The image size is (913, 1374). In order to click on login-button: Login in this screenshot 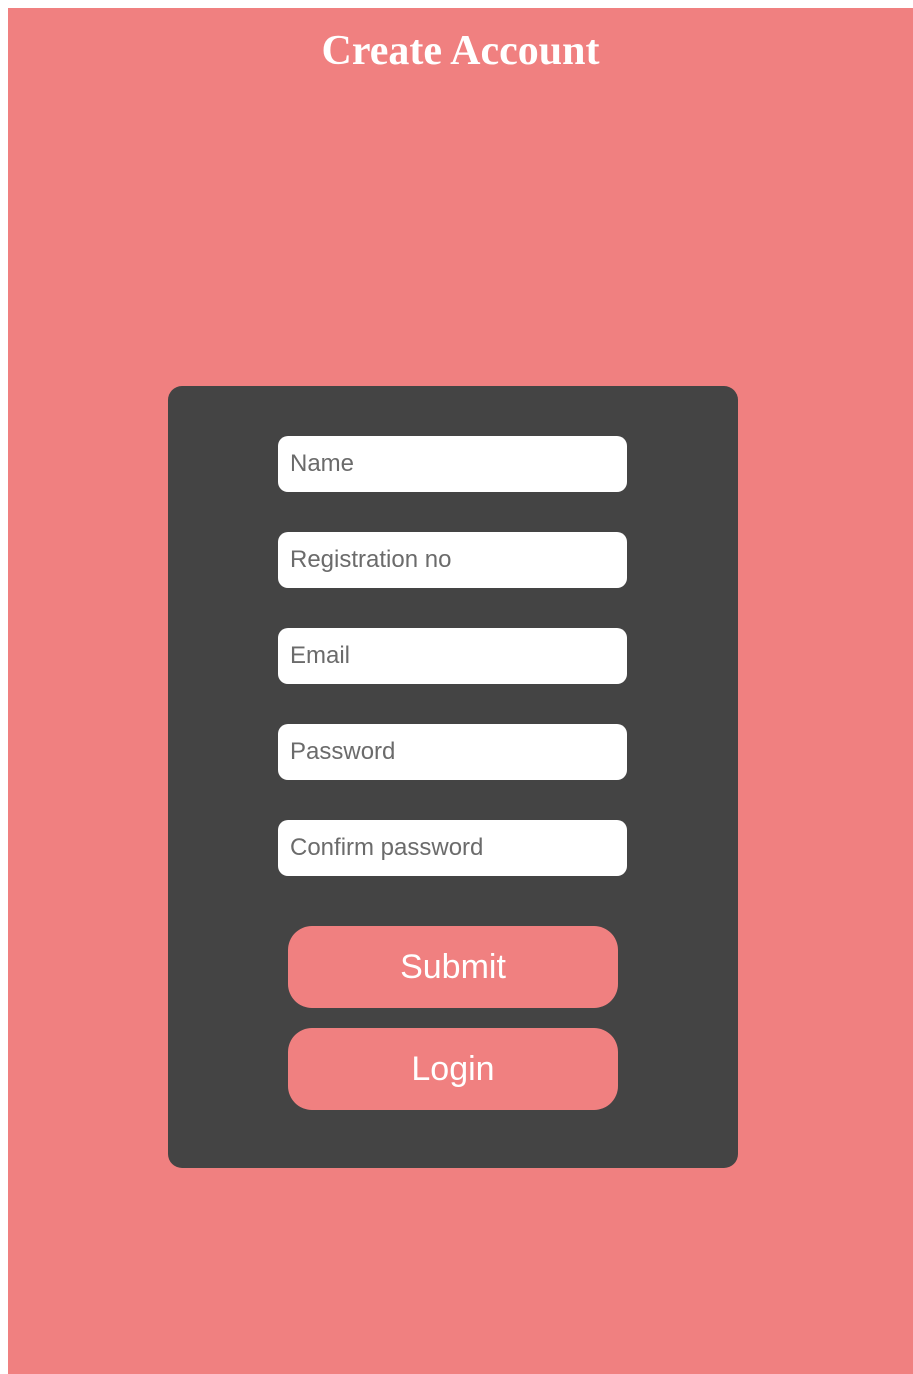, I will do `click(453, 1069)`.